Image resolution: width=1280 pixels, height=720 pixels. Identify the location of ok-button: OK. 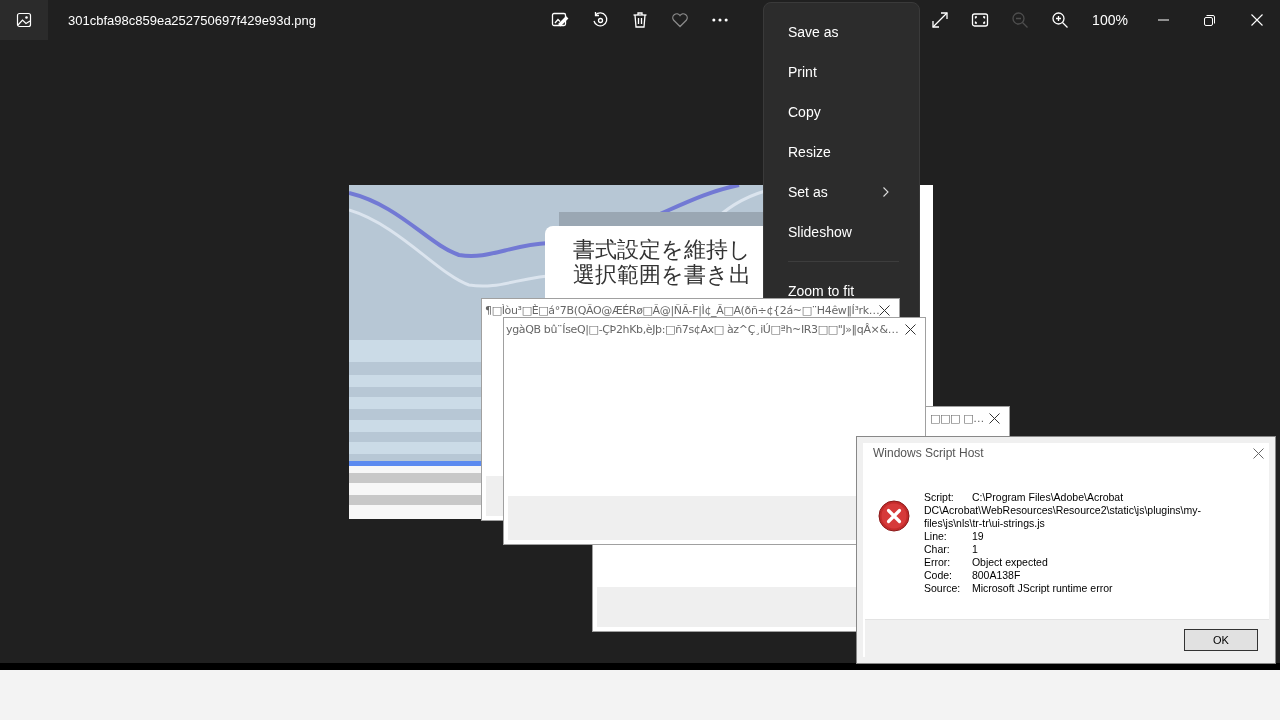
(1221, 640).